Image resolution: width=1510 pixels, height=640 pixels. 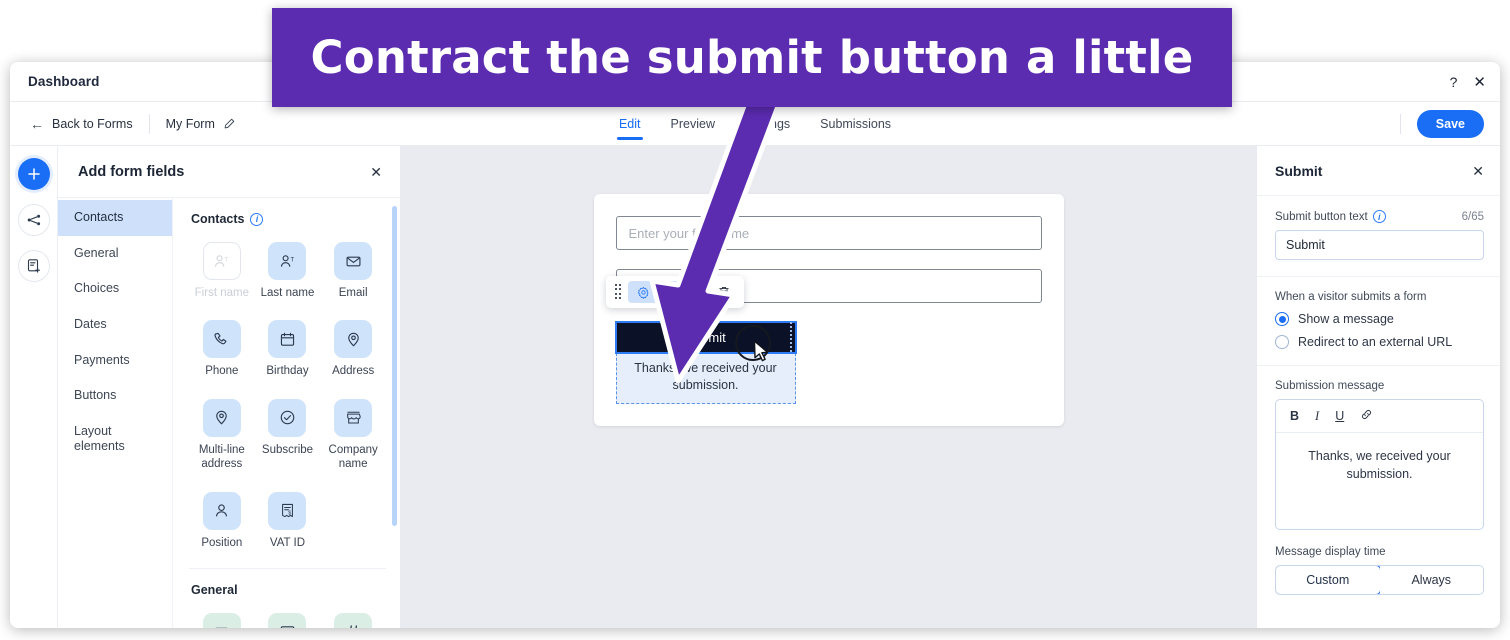 I want to click on field-tile-first-name: T First name, so click(x=222, y=273).